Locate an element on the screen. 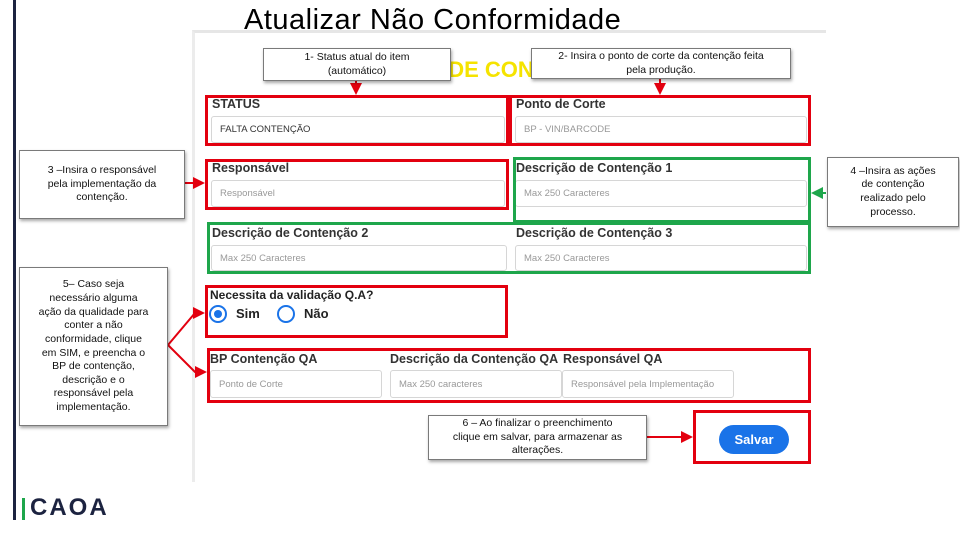 This screenshot has height=540, width=960. callout-5-line: conter a não is located at coordinates (93, 325).